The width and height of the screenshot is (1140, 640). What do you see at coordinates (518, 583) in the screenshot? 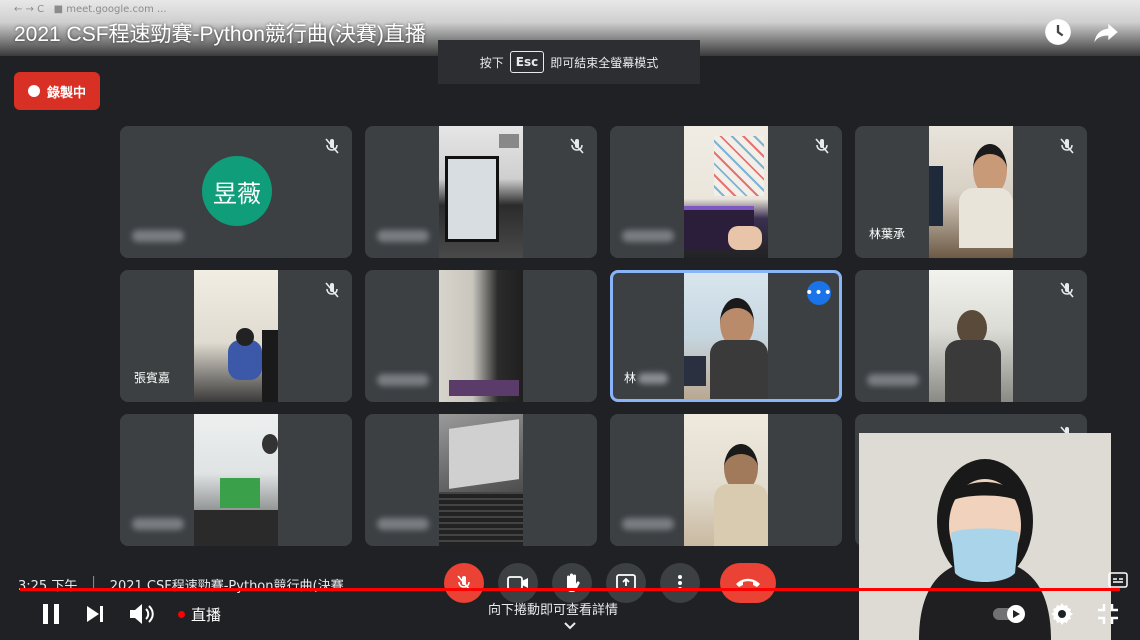
I see `camera-toggle-button` at bounding box center [518, 583].